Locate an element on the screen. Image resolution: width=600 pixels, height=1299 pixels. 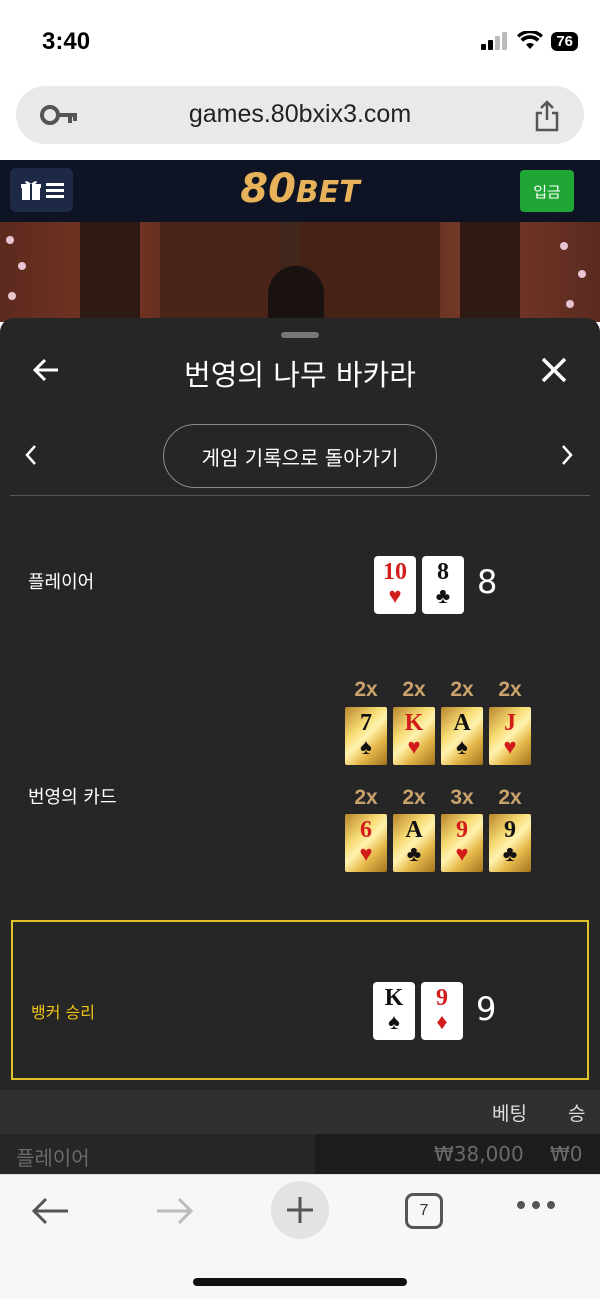
prosperity-card: 6 ♥ is located at coordinates (366, 843).